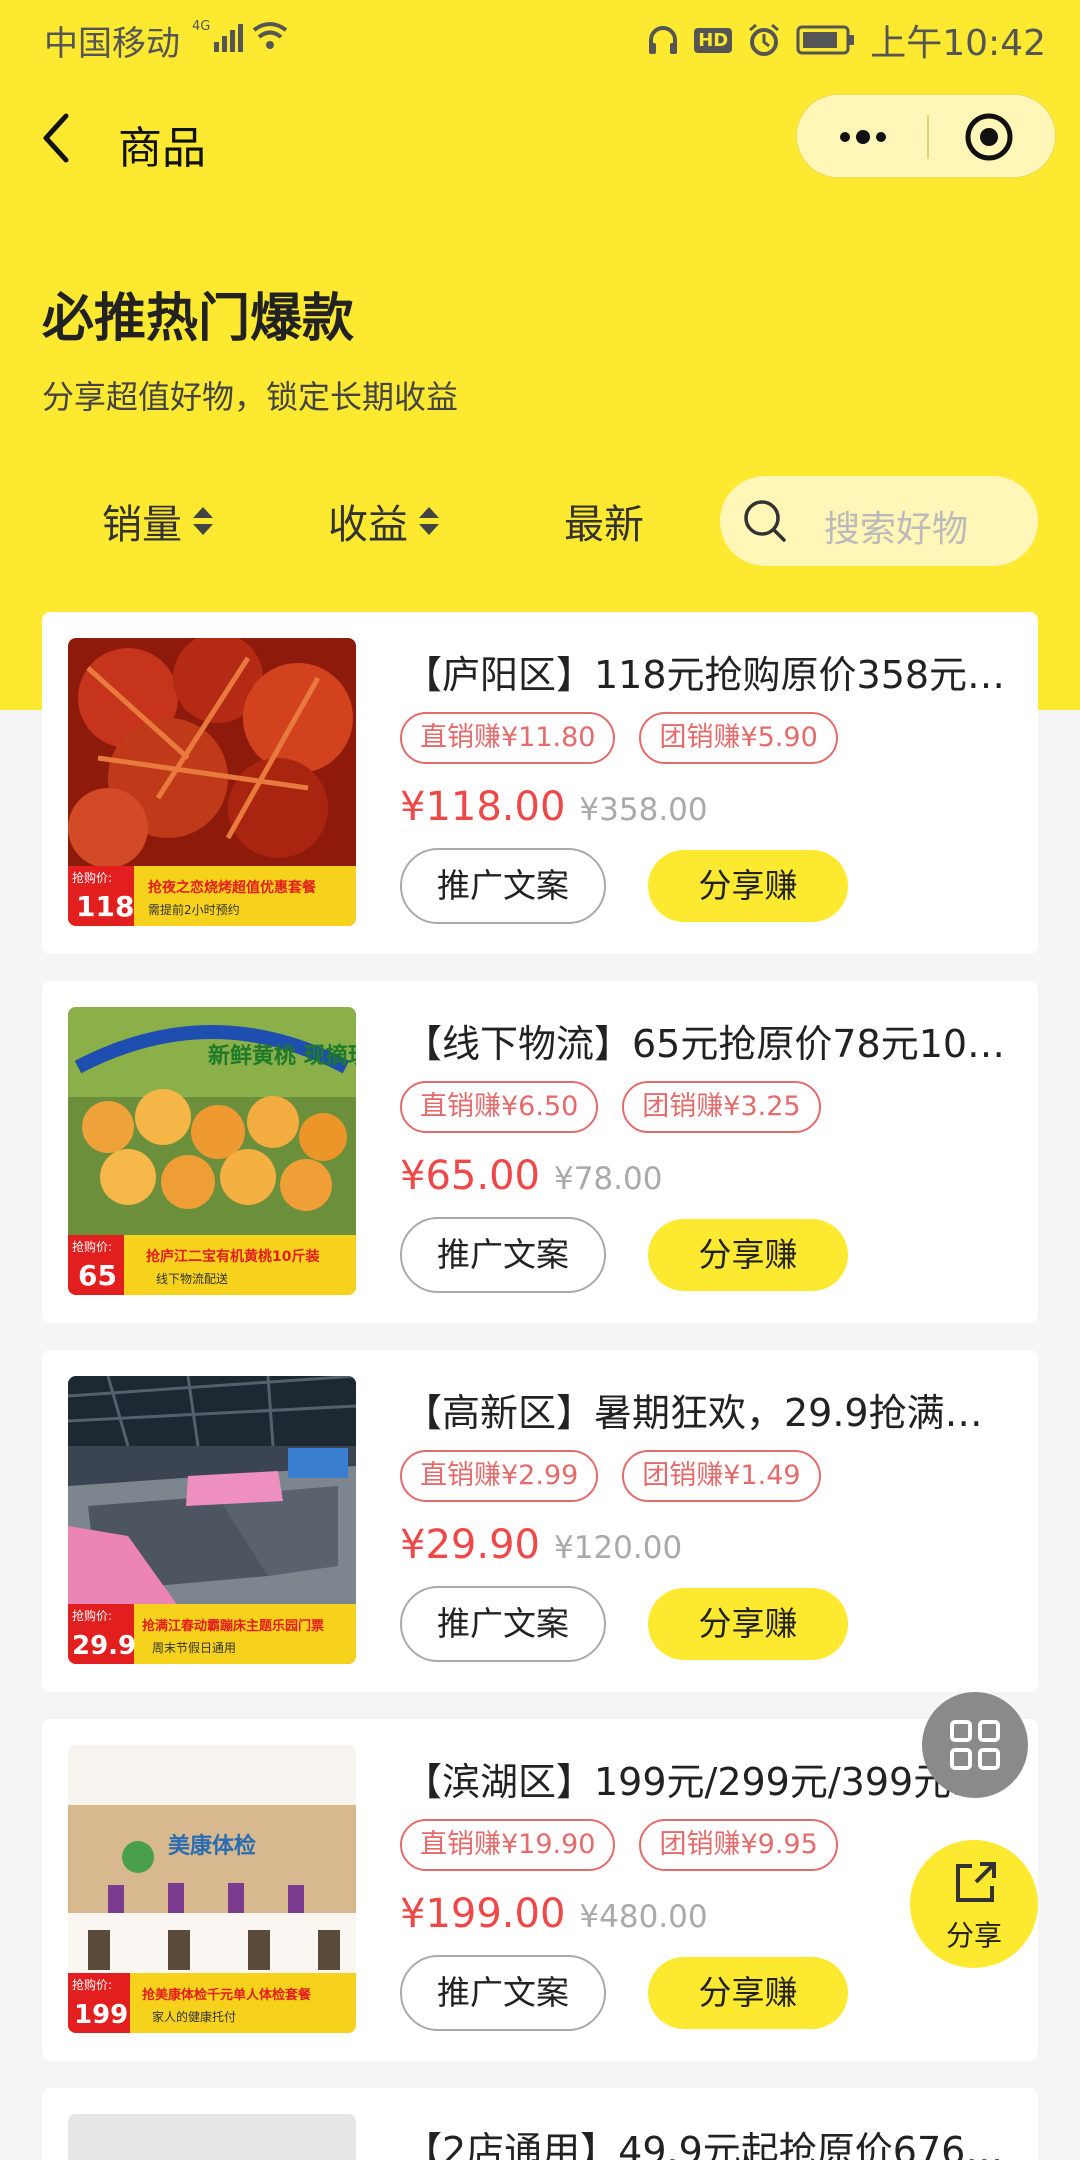 This screenshot has height=2160, width=1080. What do you see at coordinates (643, 810) in the screenshot?
I see `original-price: ¥358.00` at bounding box center [643, 810].